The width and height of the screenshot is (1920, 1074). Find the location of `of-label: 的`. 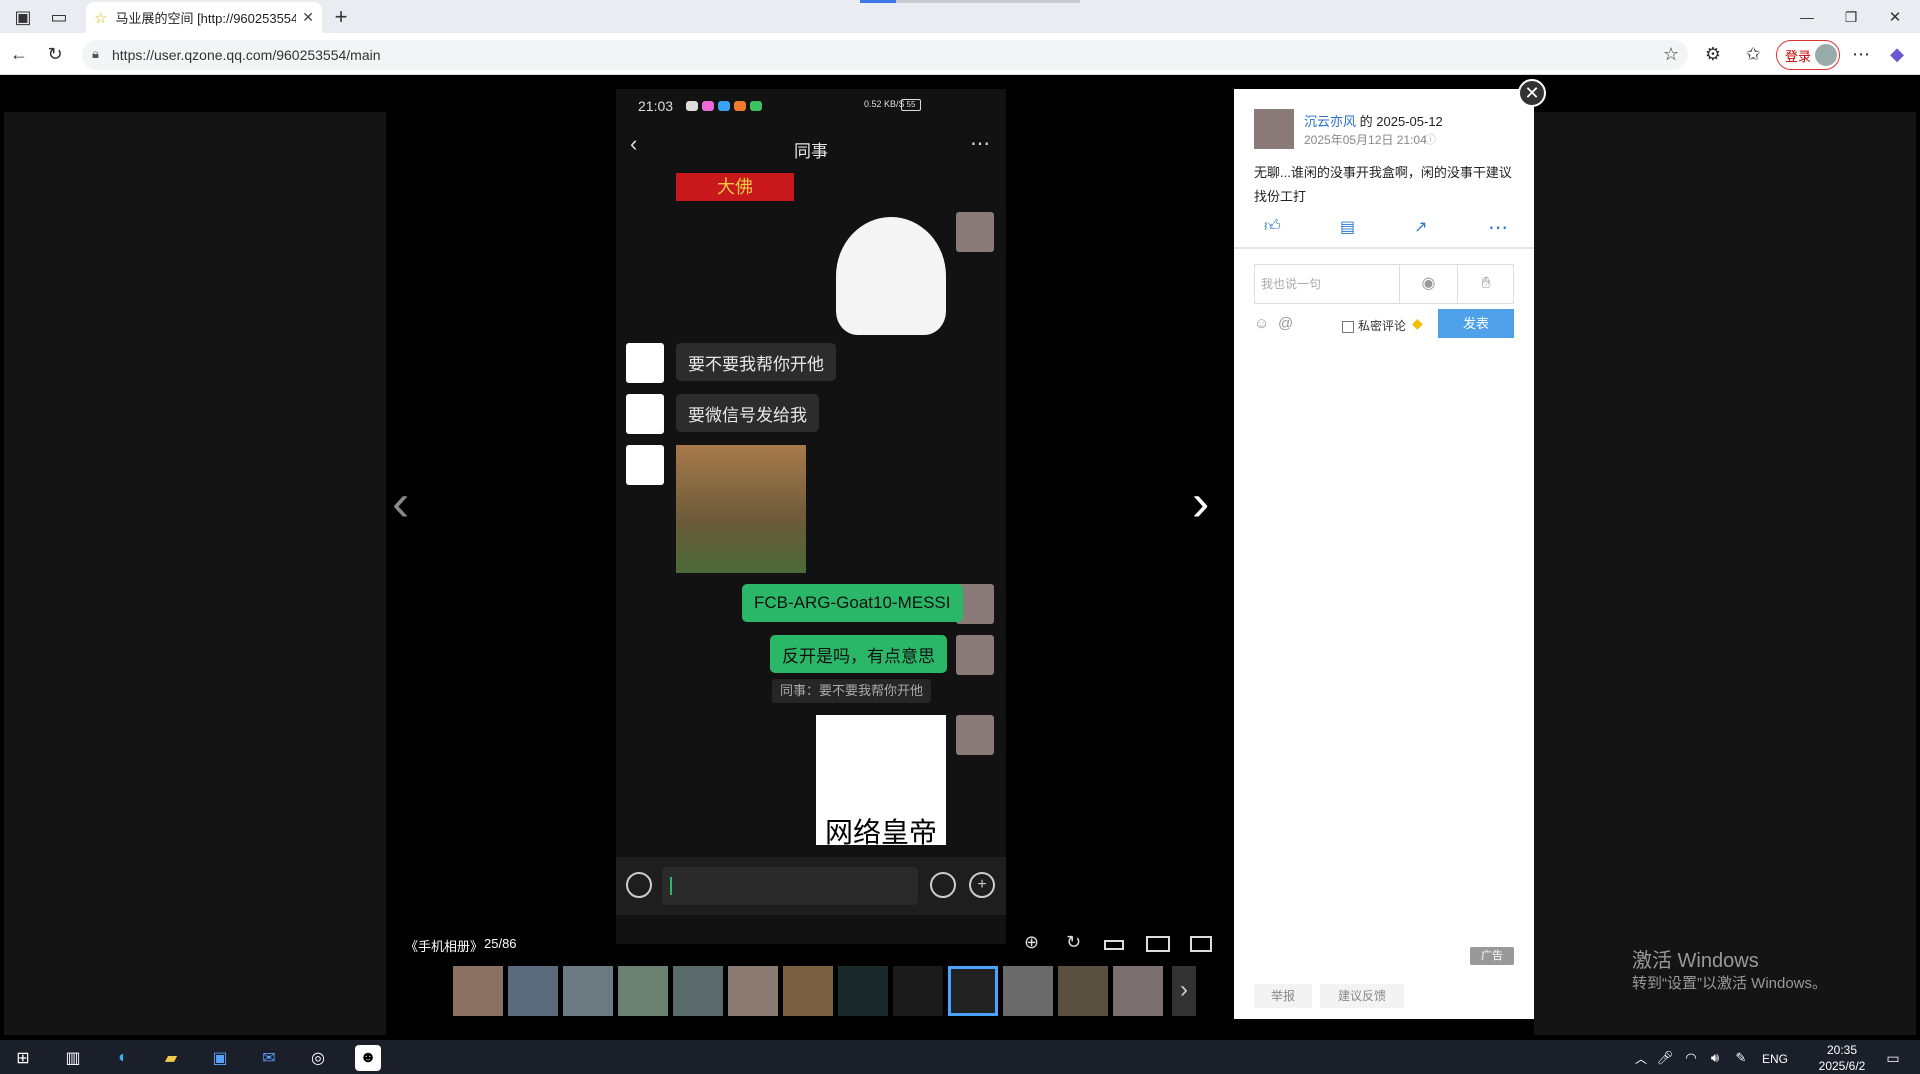

of-label: 的 is located at coordinates (1366, 121).